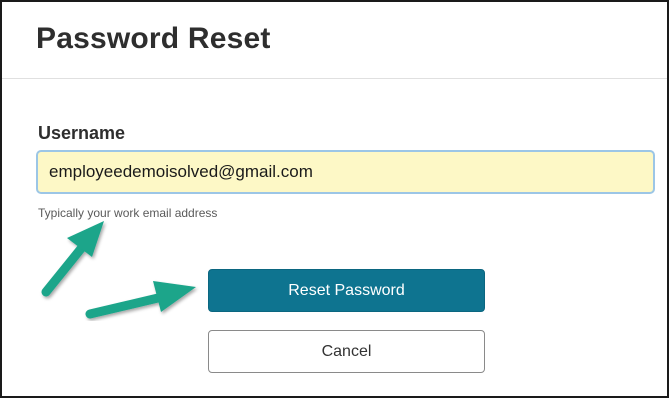 This screenshot has width=669, height=398. I want to click on reset-password-button: Reset Password, so click(346, 290).